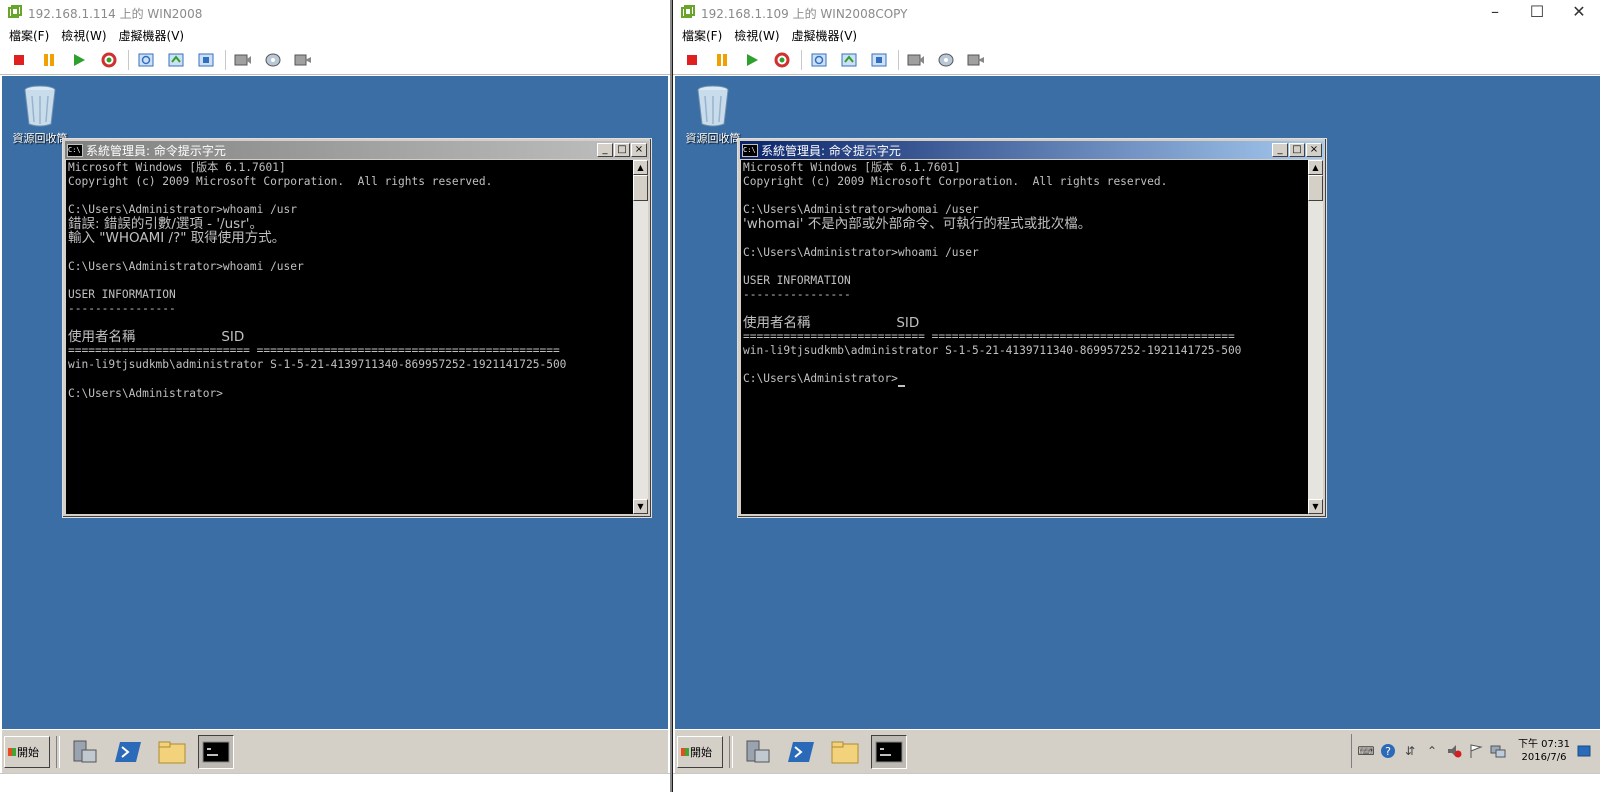 This screenshot has width=1600, height=792. Describe the element at coordinates (852, 167) in the screenshot. I see `console-line: Microsoft Windows [版本 6.1.7601]` at that location.